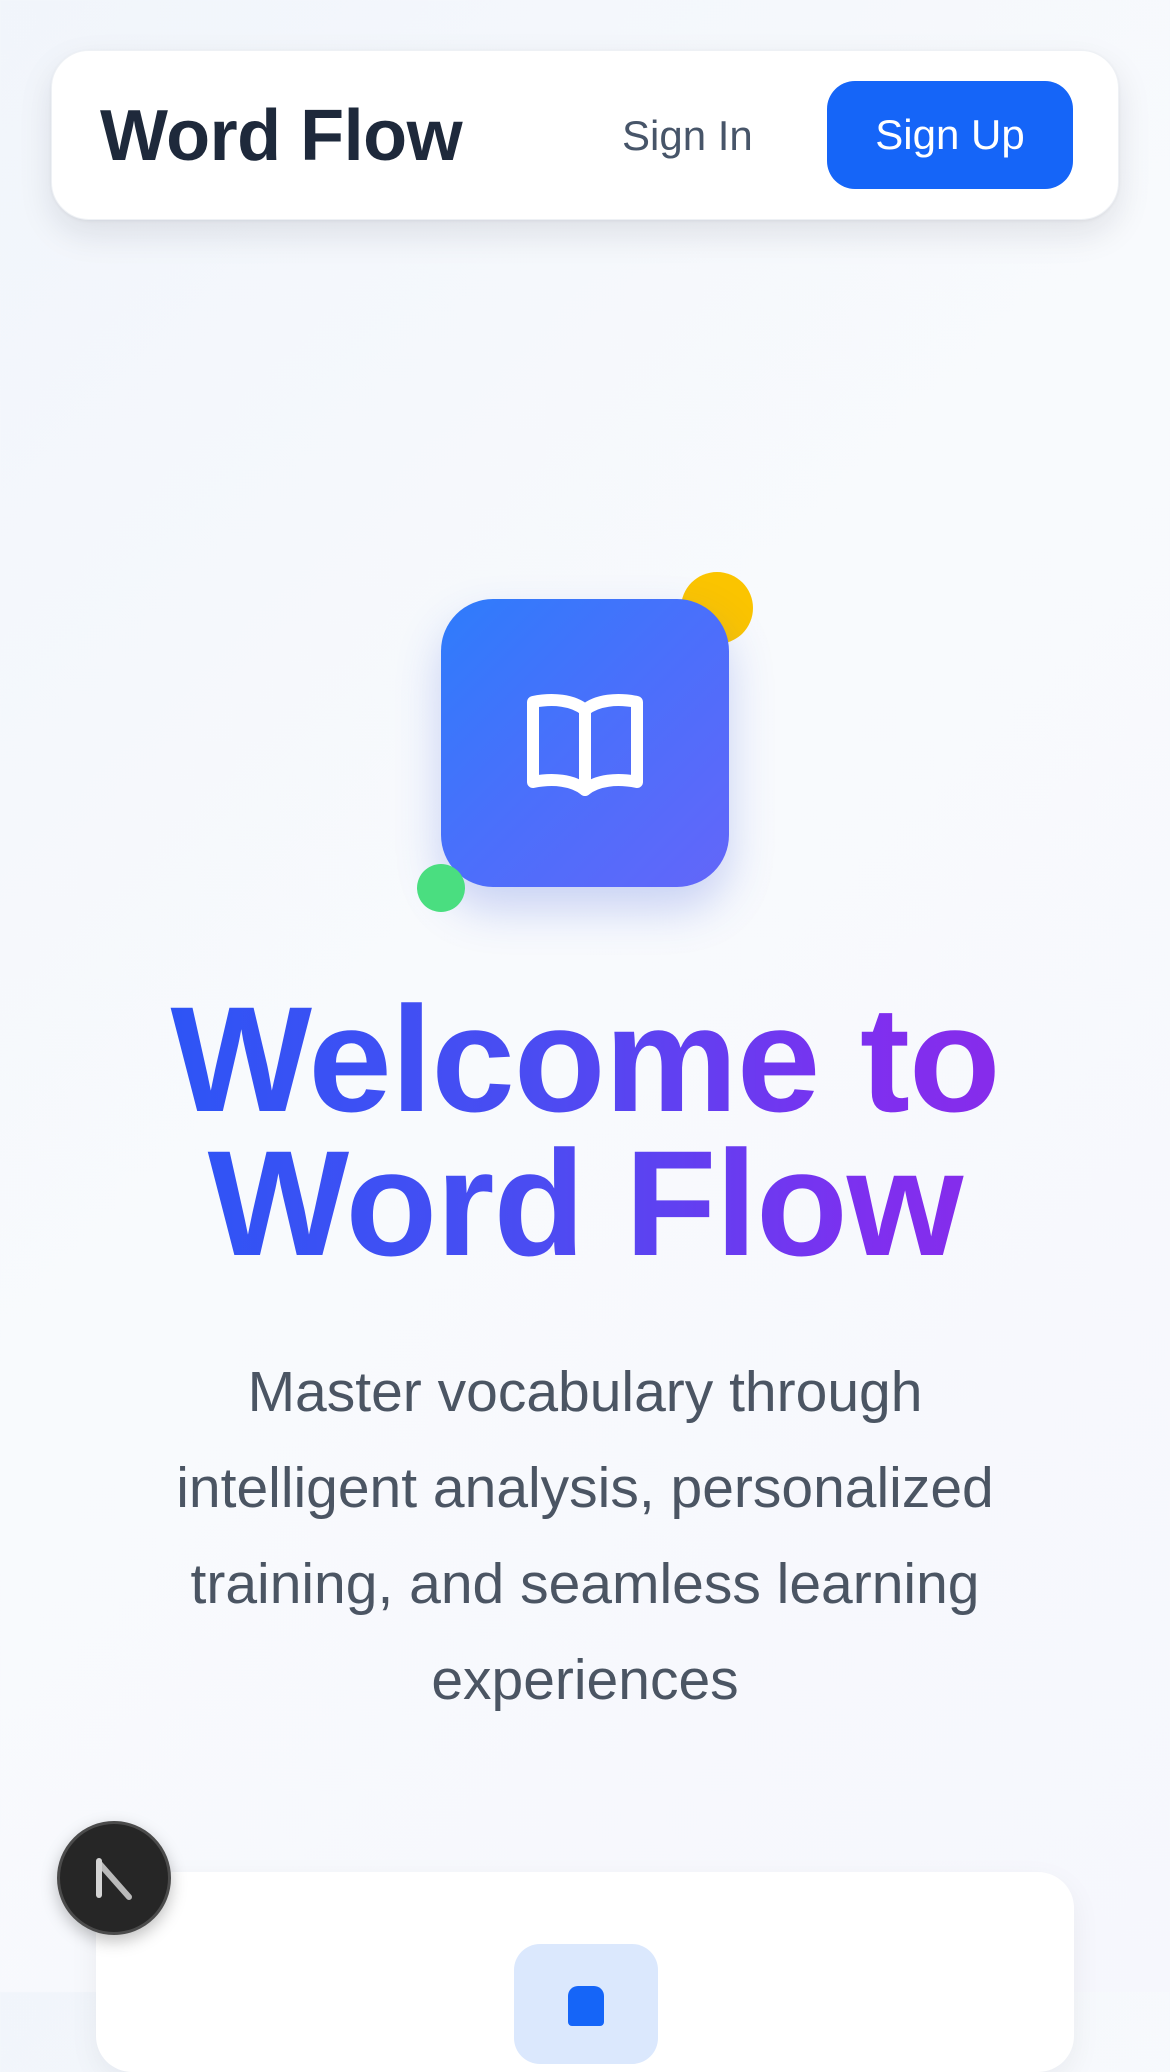 Image resolution: width=1170 pixels, height=2072 pixels. What do you see at coordinates (281, 136) in the screenshot?
I see `brand-name: Word Flow` at bounding box center [281, 136].